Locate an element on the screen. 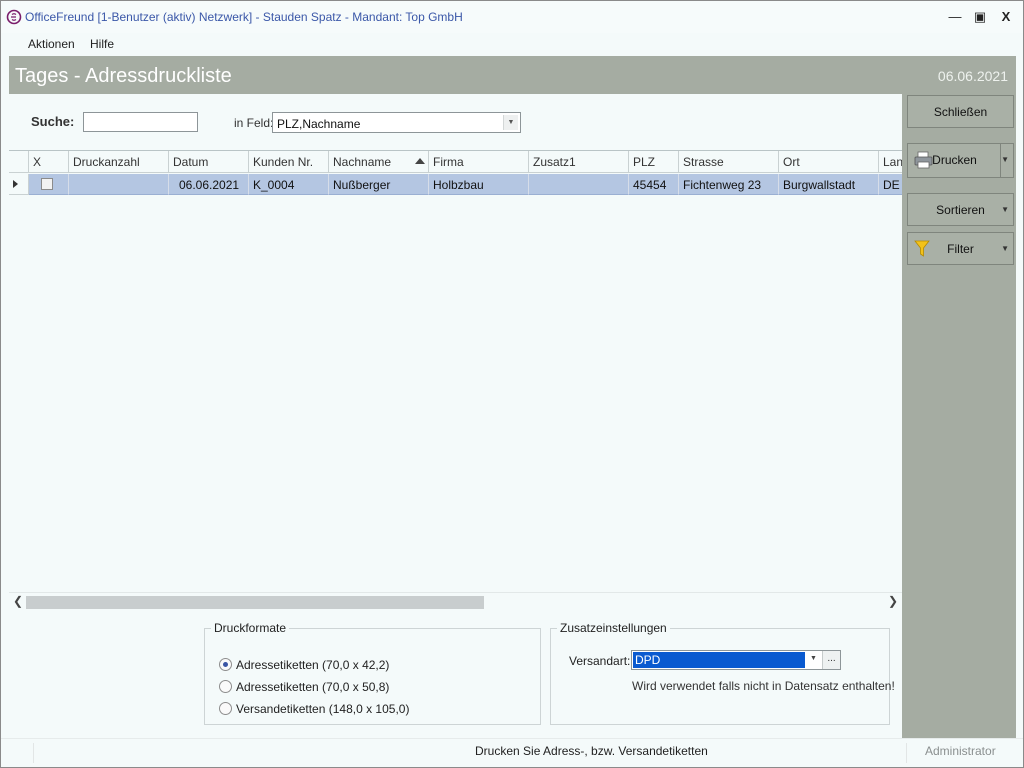 This screenshot has width=1024, height=768. sort-ascending-icon is located at coordinates (420, 161).